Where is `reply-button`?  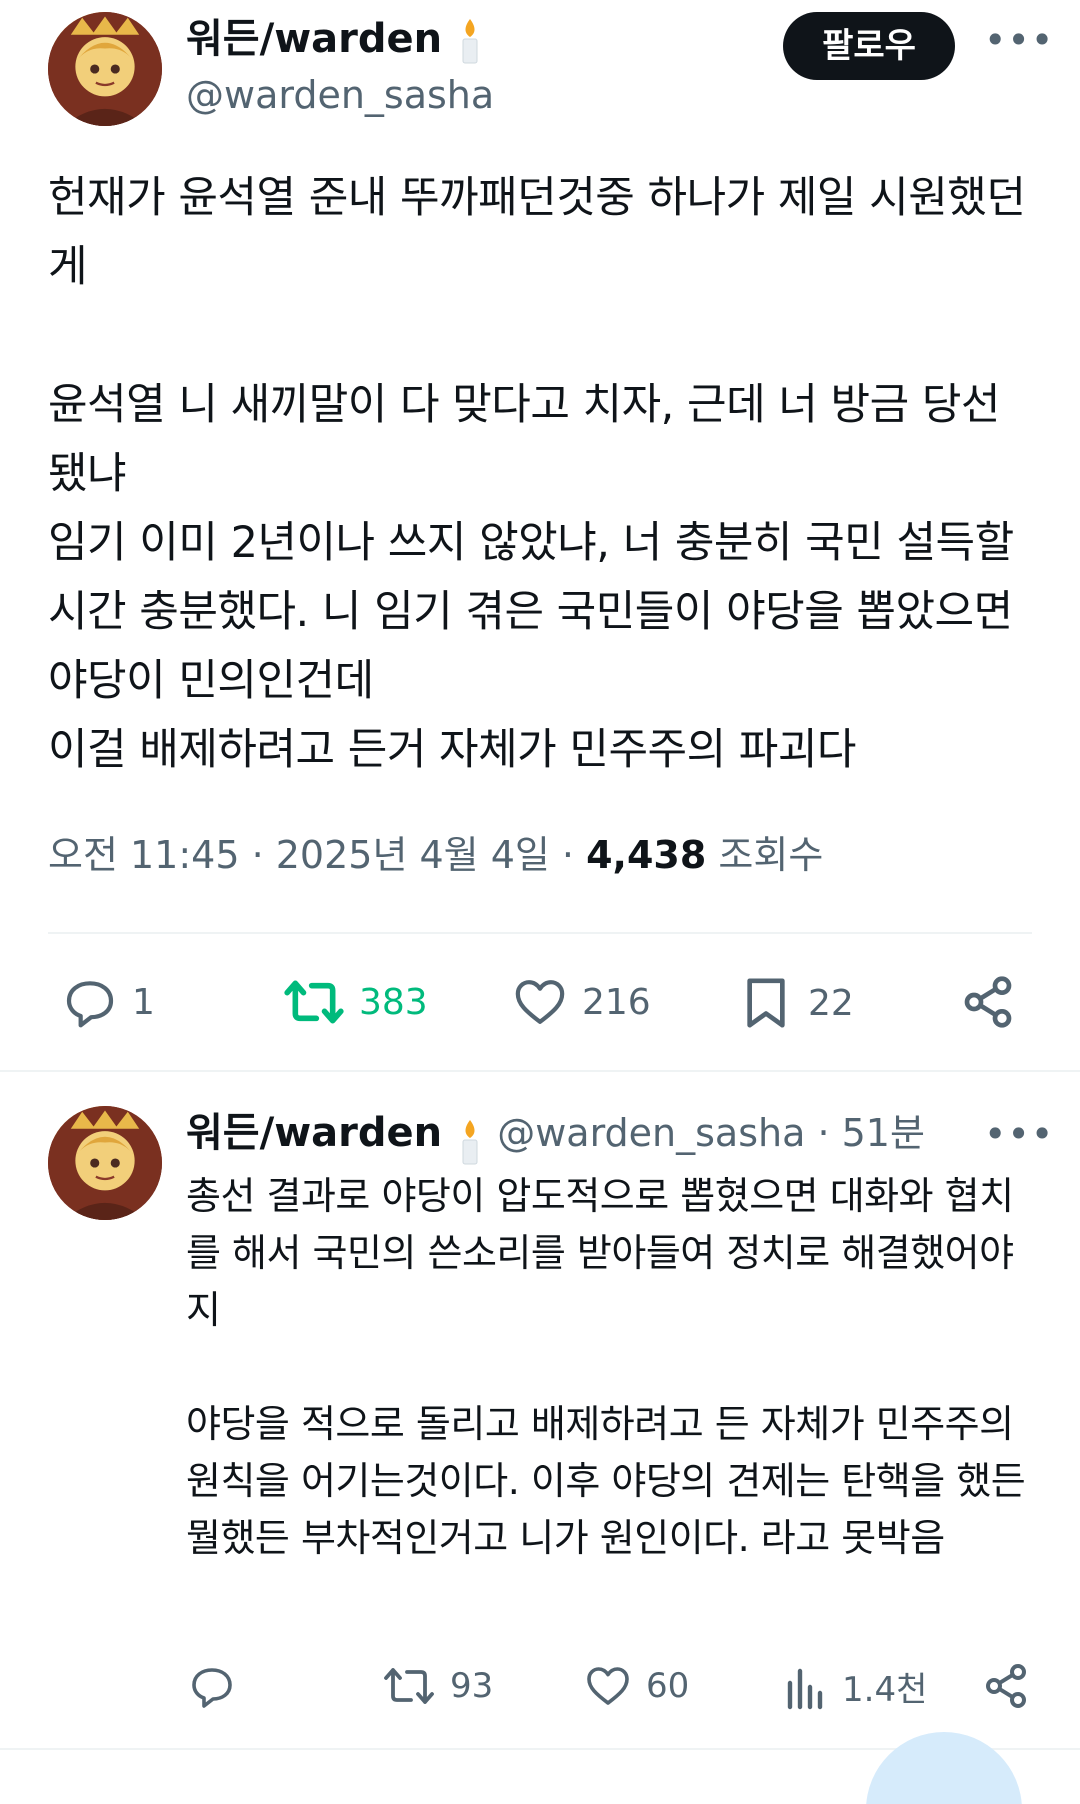
reply-button is located at coordinates (212, 1686).